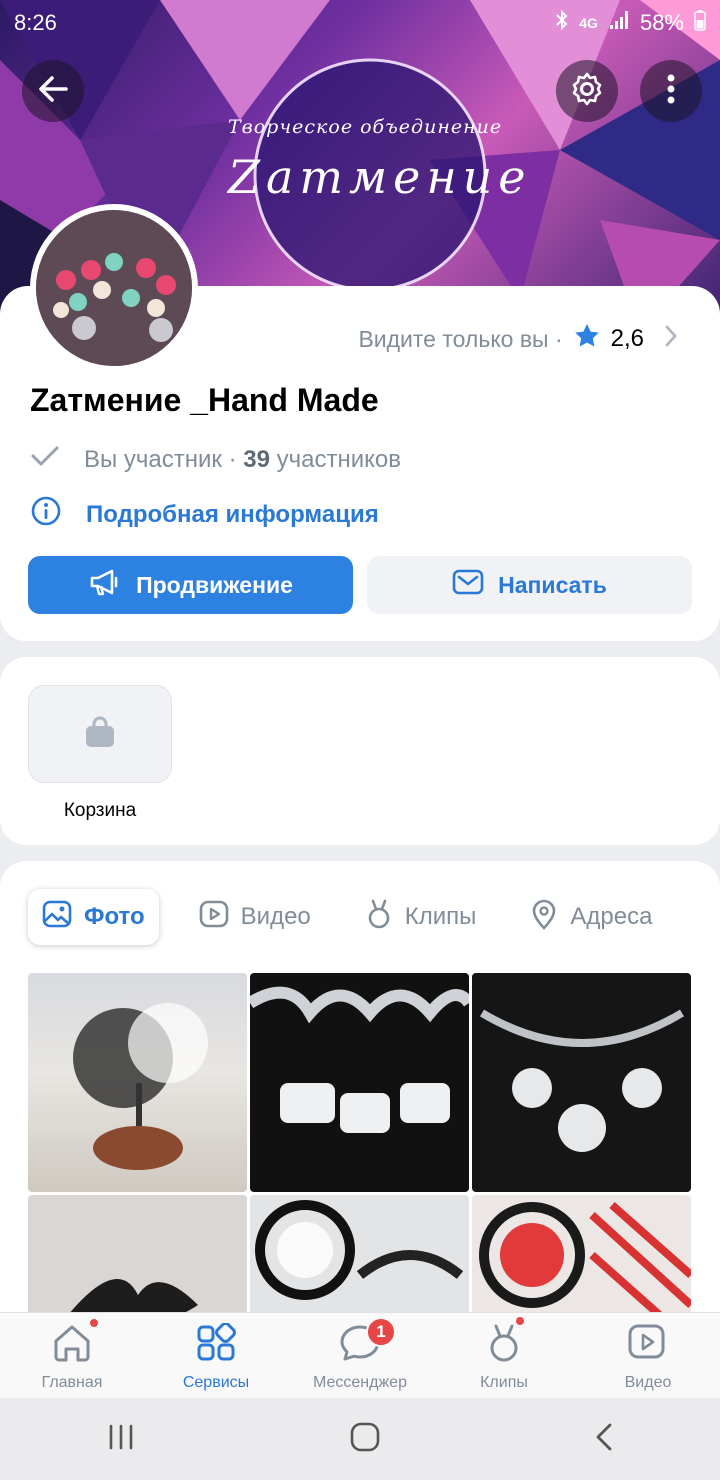  I want to click on status-time: 8:26, so click(35, 22).